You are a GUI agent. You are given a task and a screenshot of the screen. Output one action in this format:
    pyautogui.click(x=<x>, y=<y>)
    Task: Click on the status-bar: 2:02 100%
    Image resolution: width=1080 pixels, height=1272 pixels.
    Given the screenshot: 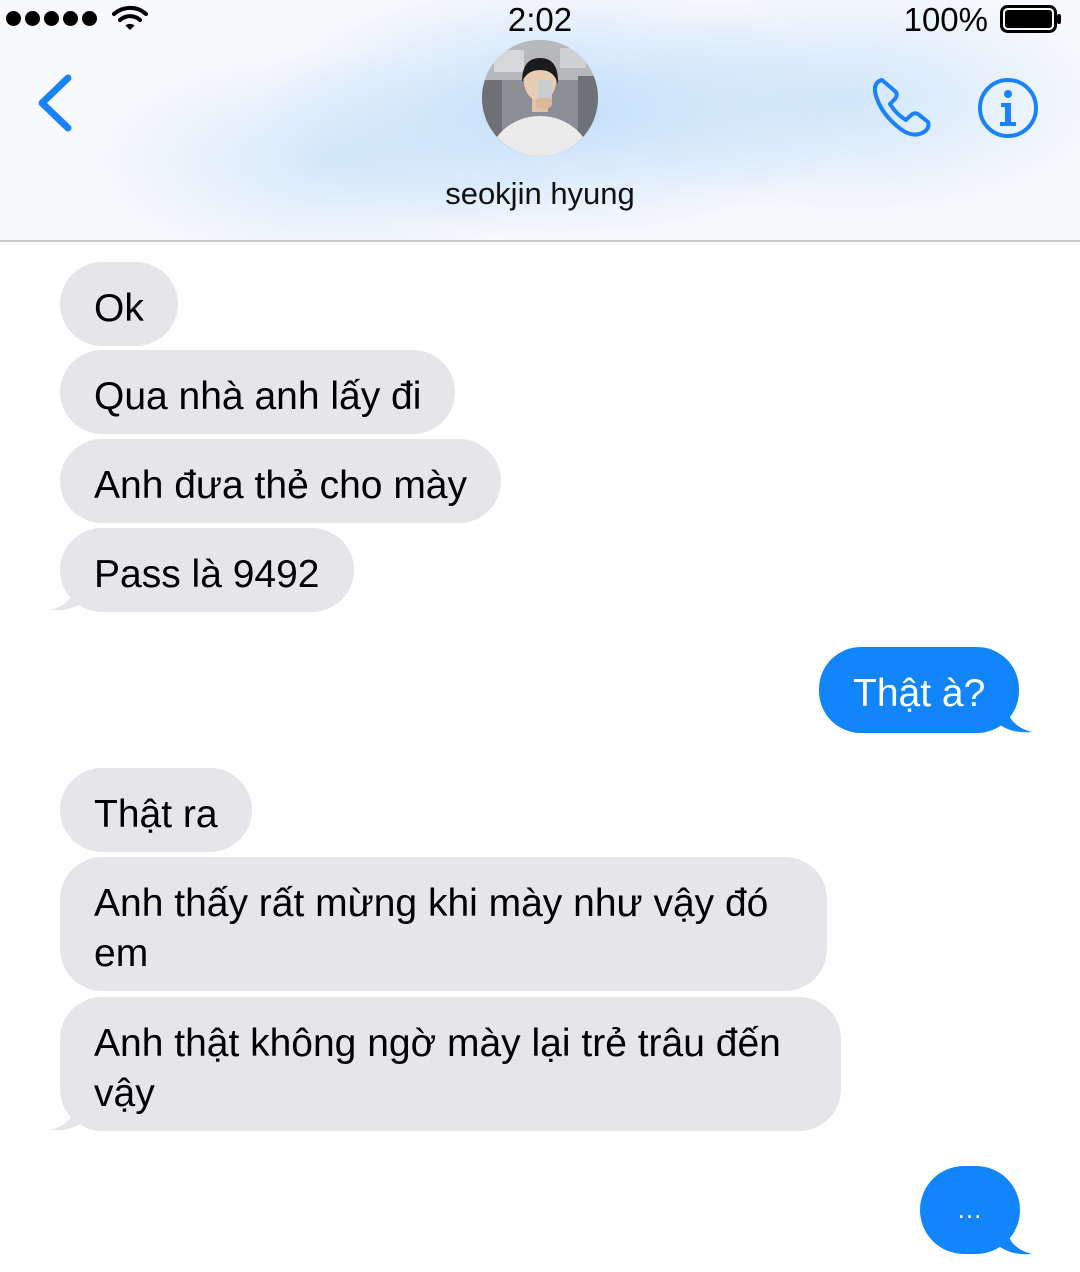 What is the action you would take?
    pyautogui.click(x=540, y=20)
    